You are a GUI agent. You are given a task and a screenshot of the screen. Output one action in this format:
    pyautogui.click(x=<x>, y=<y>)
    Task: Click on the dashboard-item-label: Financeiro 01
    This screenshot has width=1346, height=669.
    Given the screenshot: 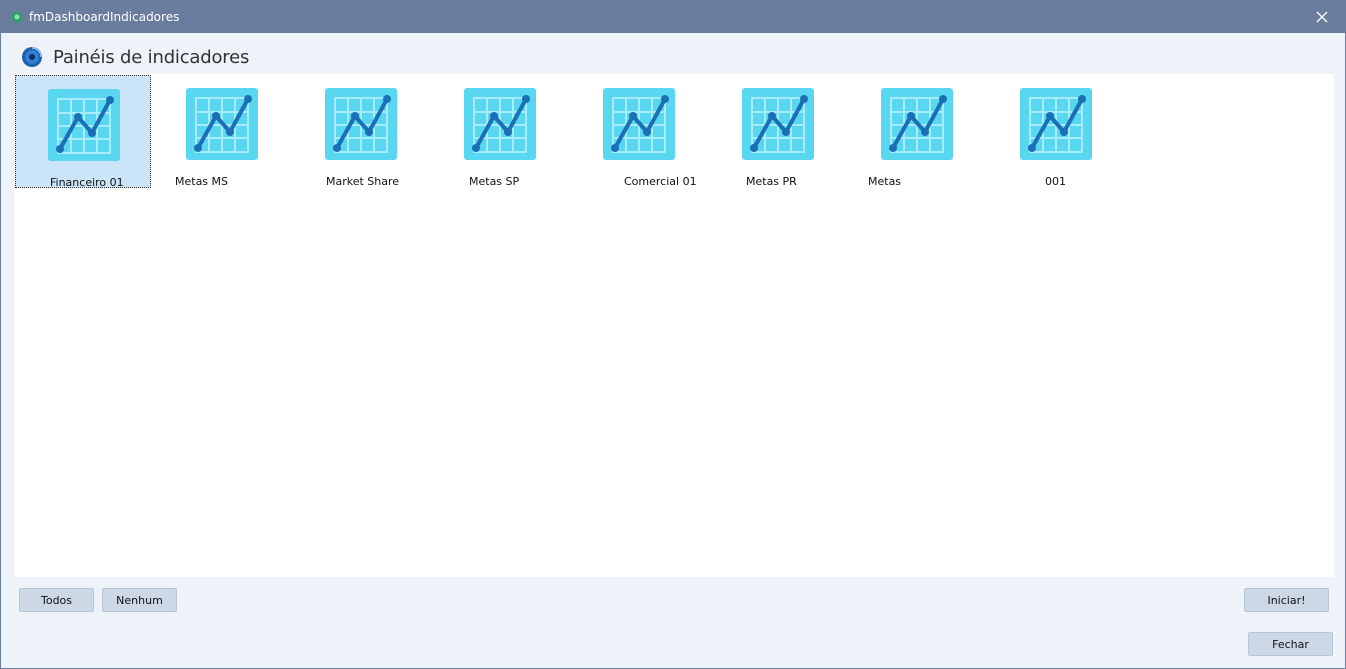 What is the action you would take?
    pyautogui.click(x=87, y=182)
    